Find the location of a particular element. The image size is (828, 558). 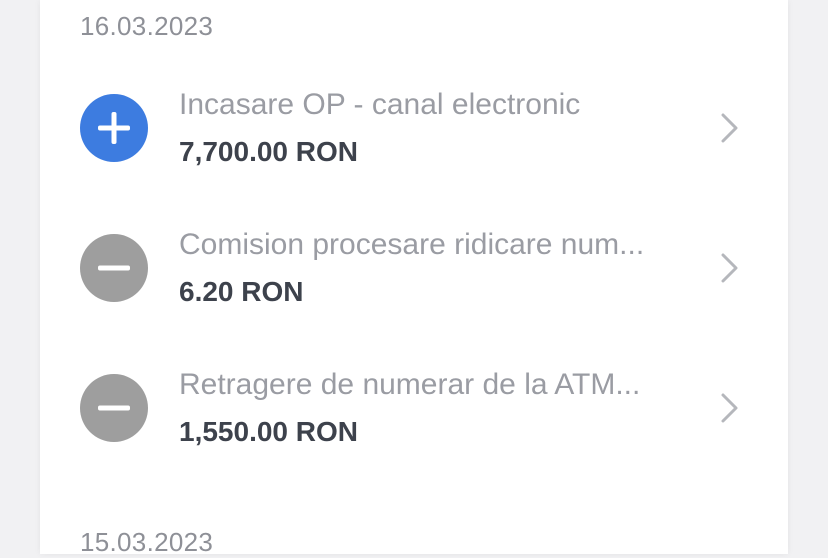

transaction-amount: 1,550.00 RON is located at coordinates (268, 431).